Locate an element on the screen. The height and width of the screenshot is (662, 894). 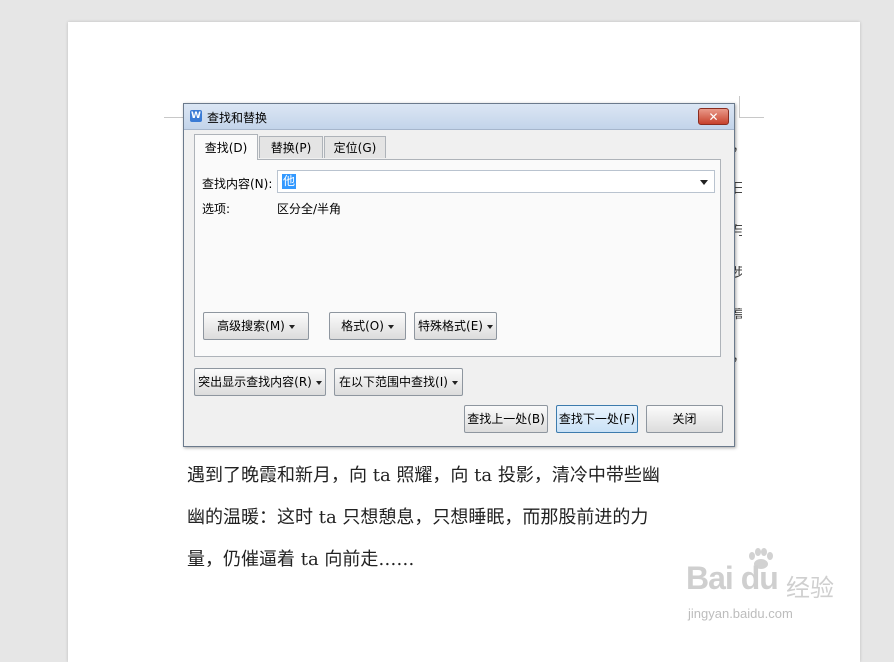
highlight-results-button: 突出显示查找内容(R) is located at coordinates (260, 382).